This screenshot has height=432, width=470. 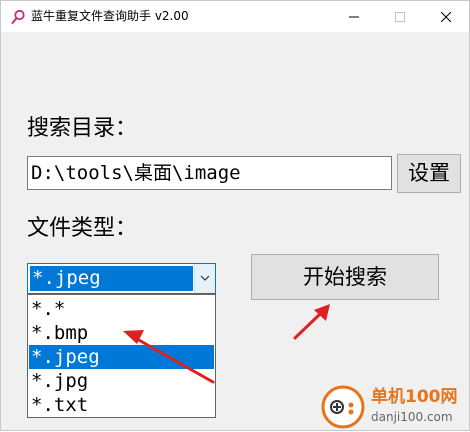 I want to click on minimize-icon, so click(x=354, y=17).